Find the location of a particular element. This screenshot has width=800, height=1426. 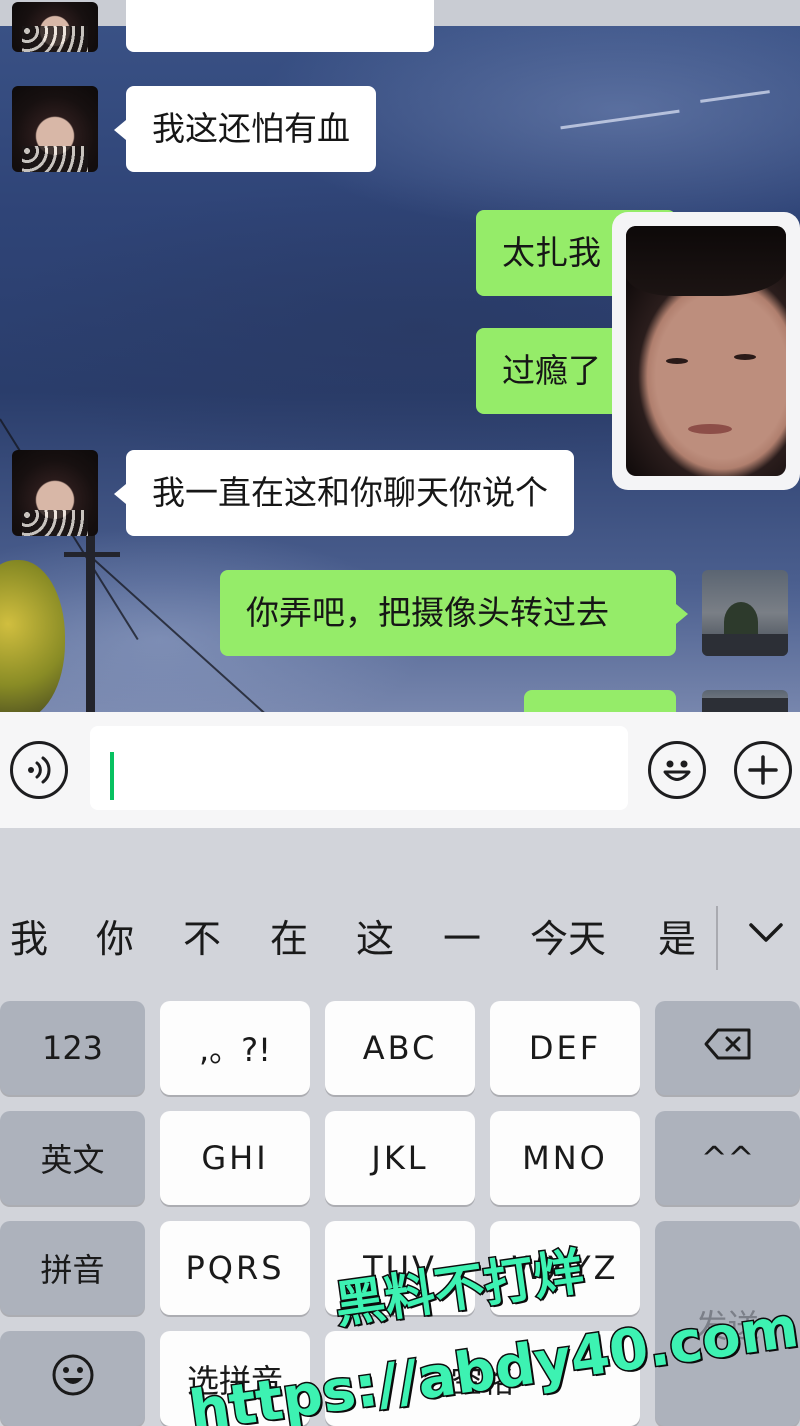

key-english: 英文 is located at coordinates (72, 1158).